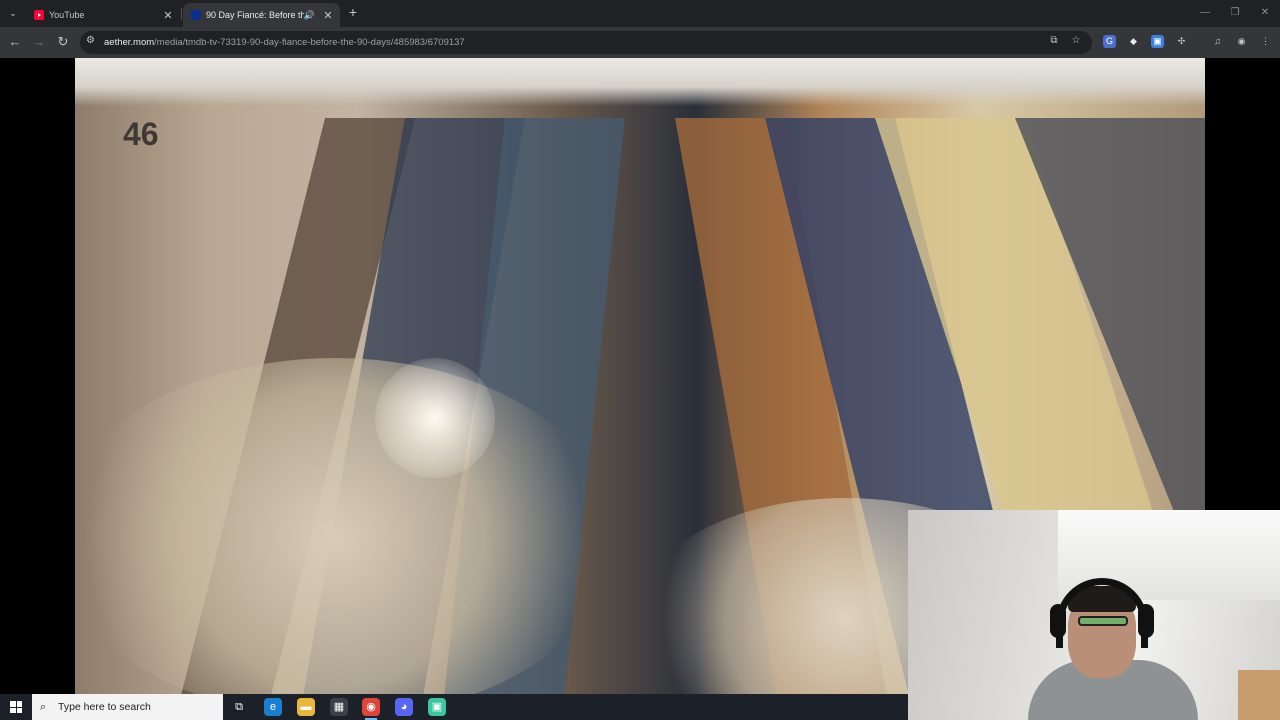 Image resolution: width=1280 pixels, height=720 pixels. Describe the element at coordinates (1205, 13) in the screenshot. I see `minimize-button: —` at that location.